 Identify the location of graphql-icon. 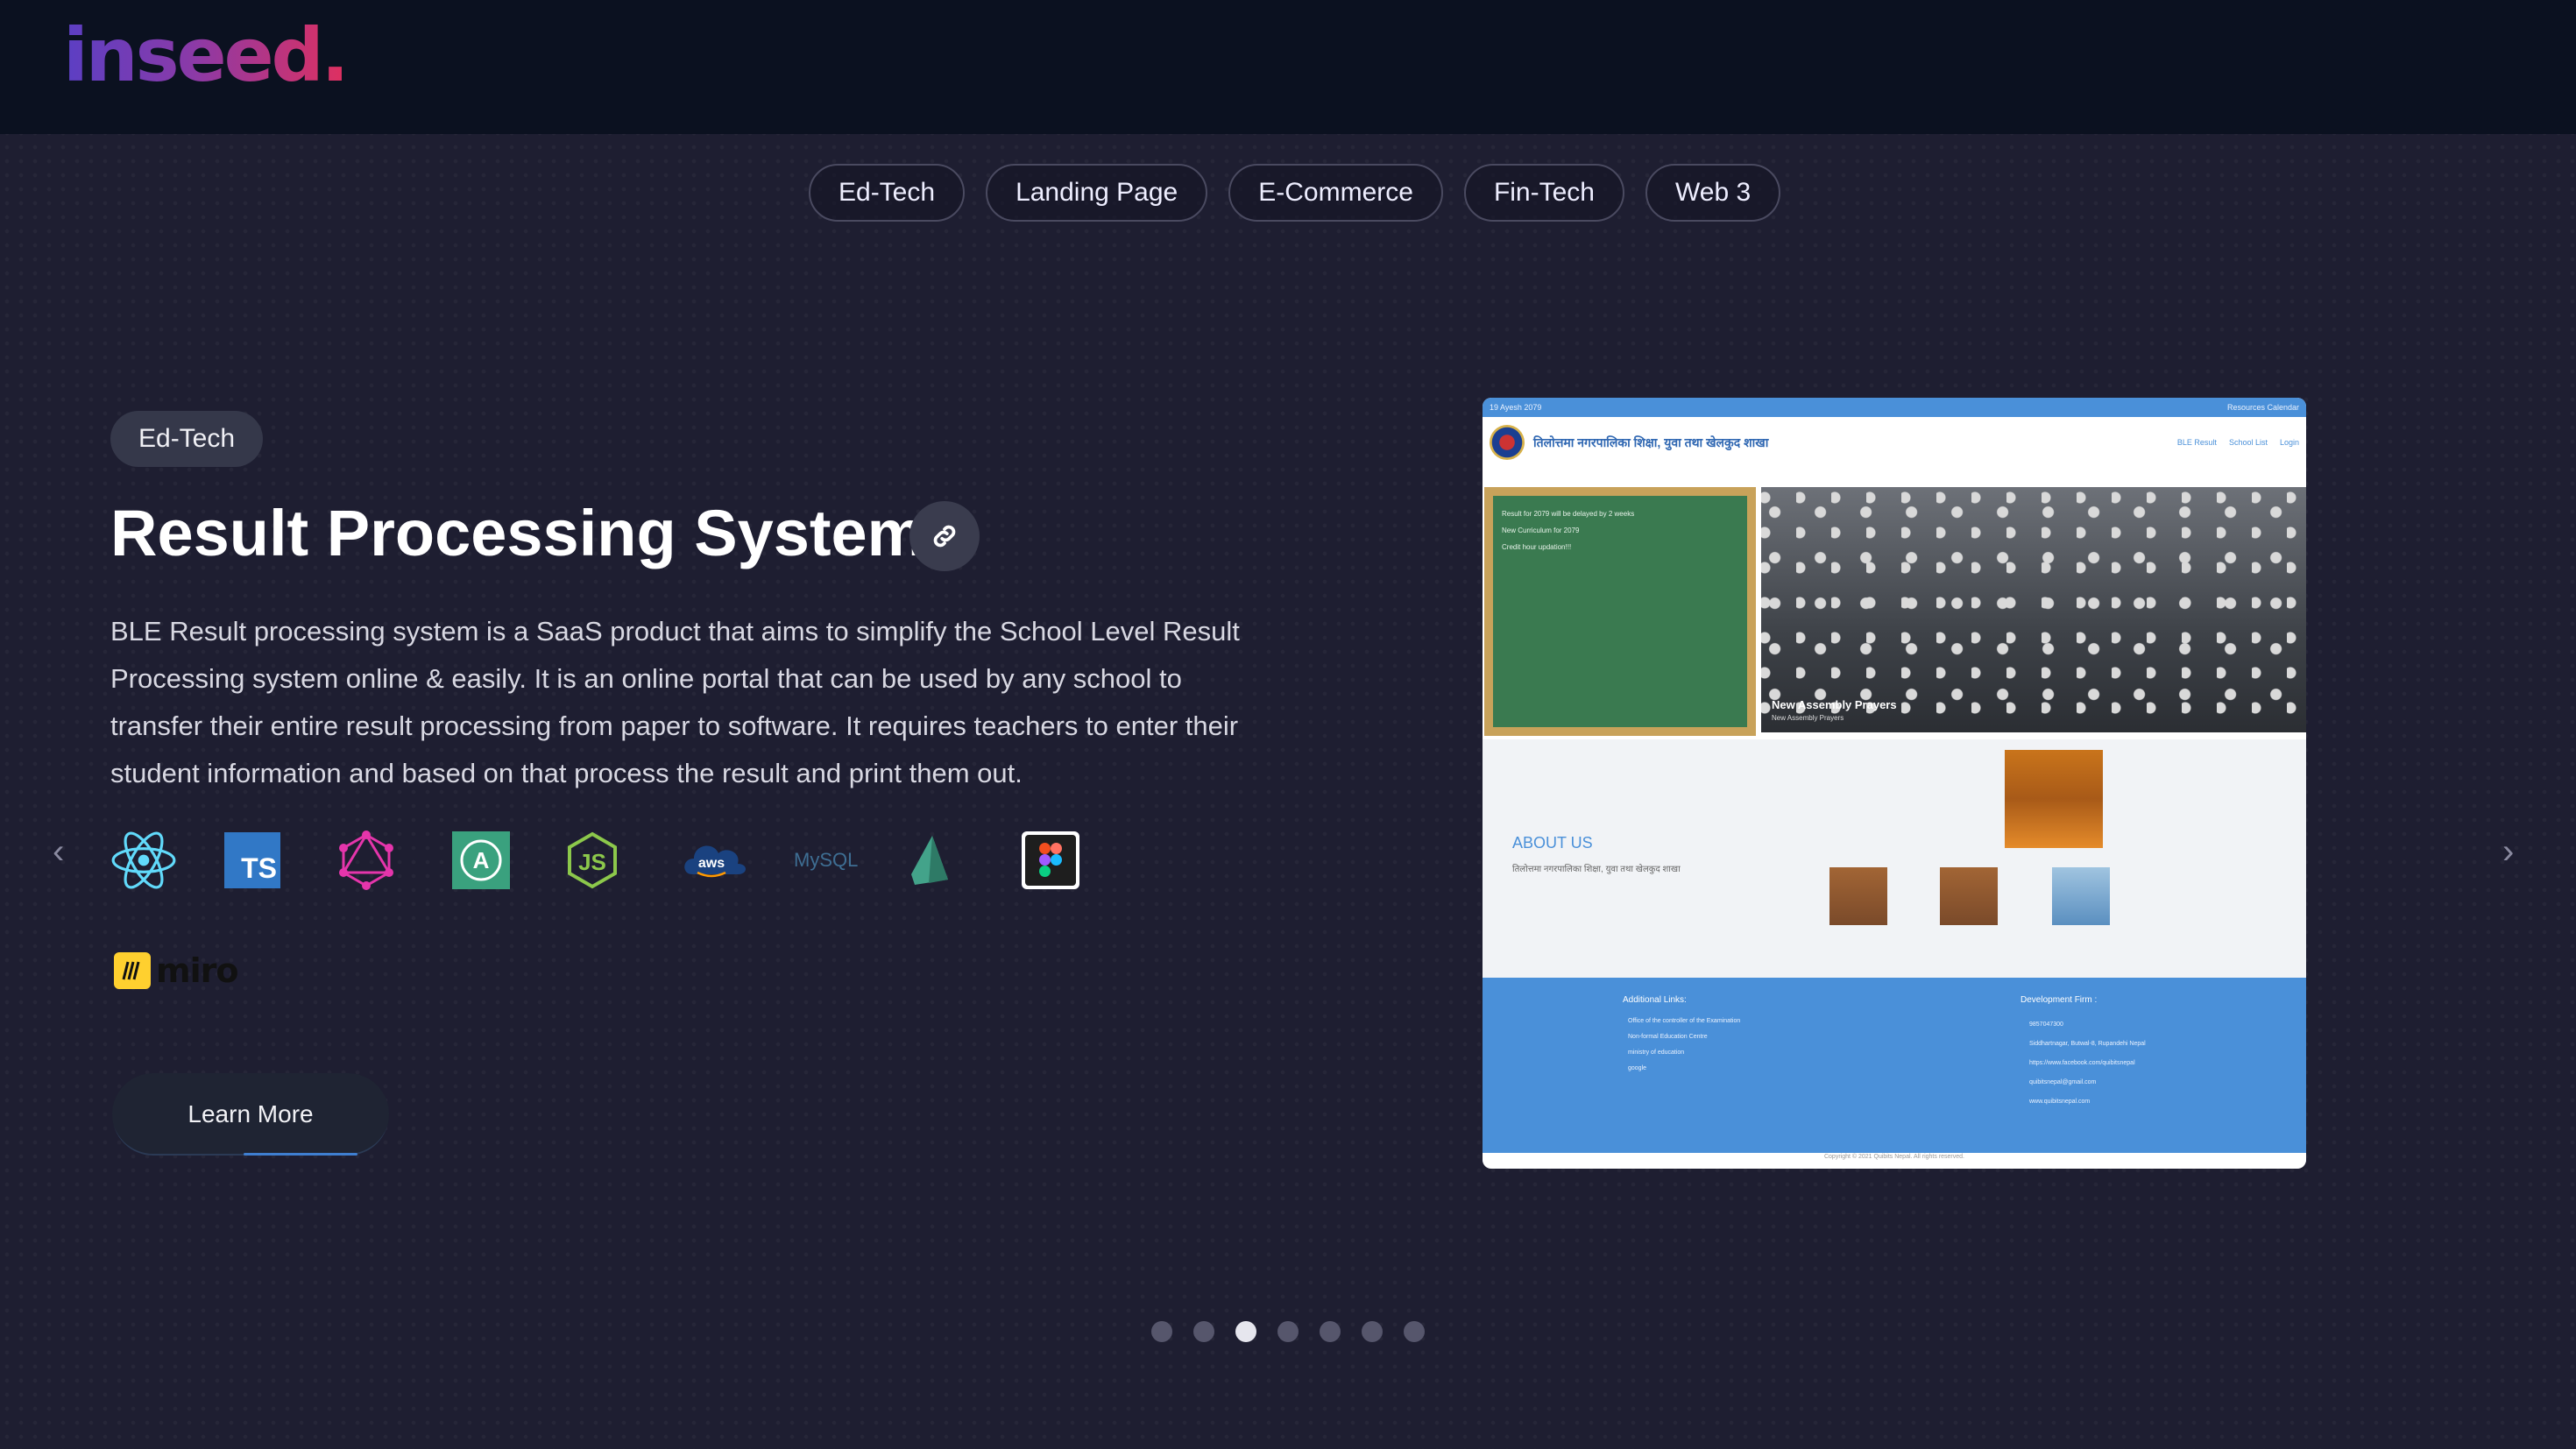
(395, 861).